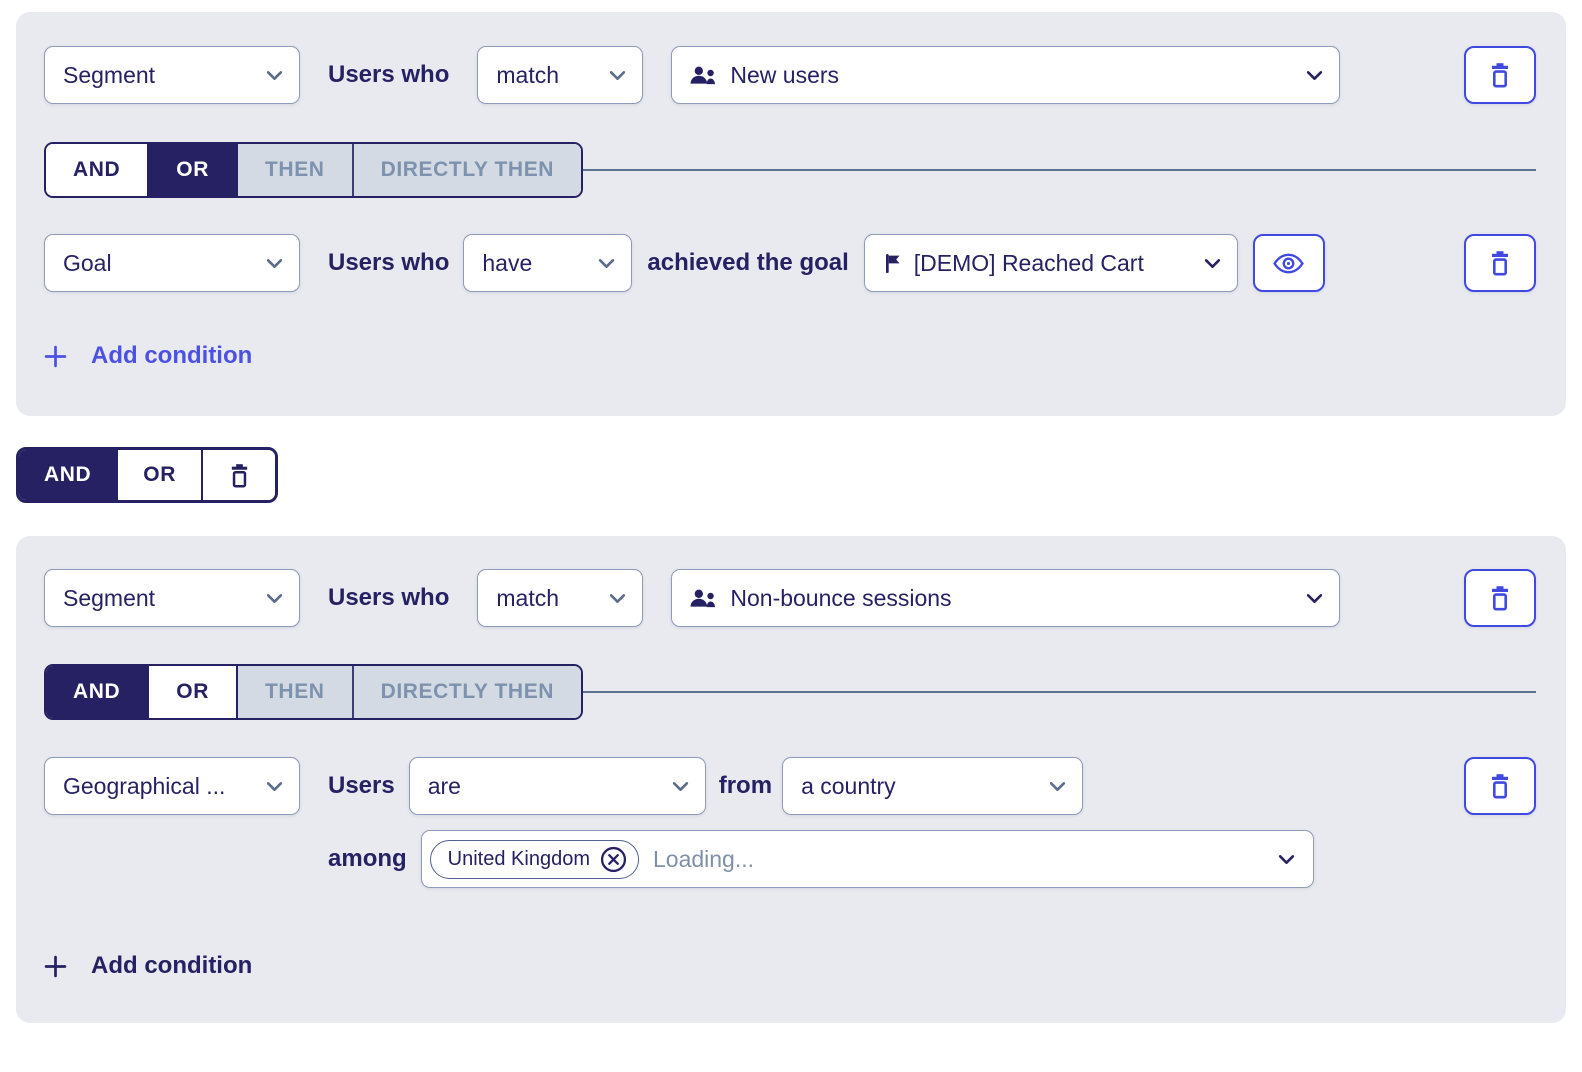 This screenshot has height=1072, width=1582. What do you see at coordinates (848, 785) in the screenshot?
I see `location-type-value: a country` at bounding box center [848, 785].